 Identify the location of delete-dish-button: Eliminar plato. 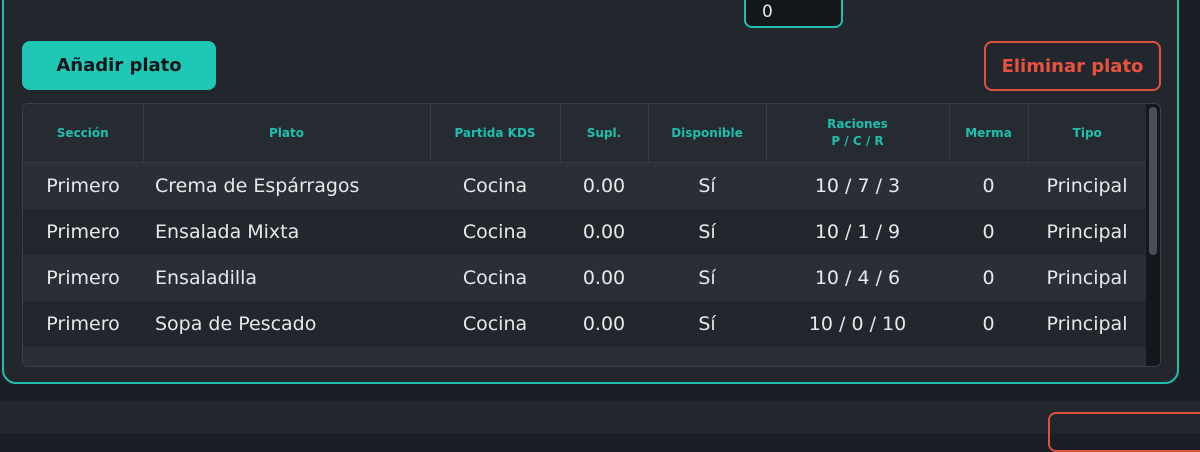
(1072, 66).